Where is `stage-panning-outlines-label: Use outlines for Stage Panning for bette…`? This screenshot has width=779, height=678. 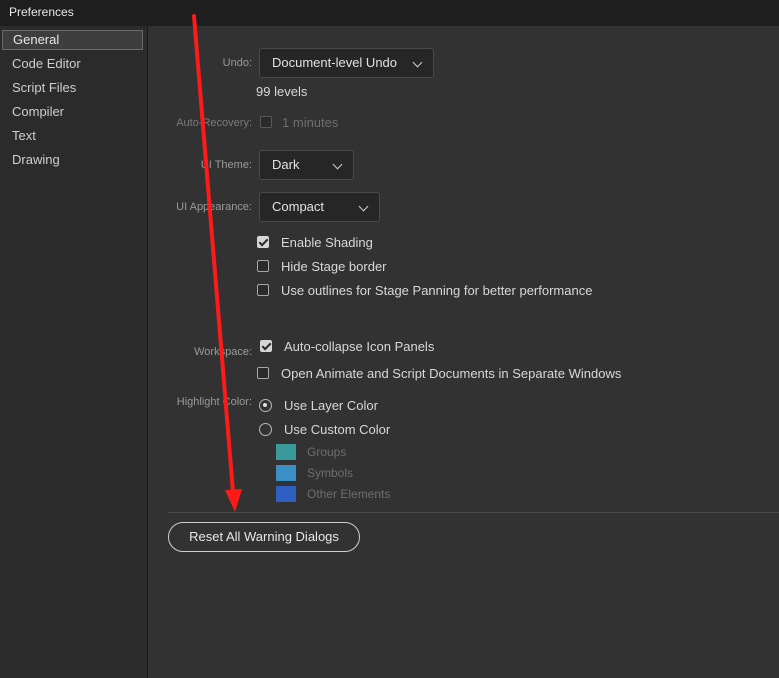
stage-panning-outlines-label: Use outlines for Stage Panning for bette… is located at coordinates (437, 290).